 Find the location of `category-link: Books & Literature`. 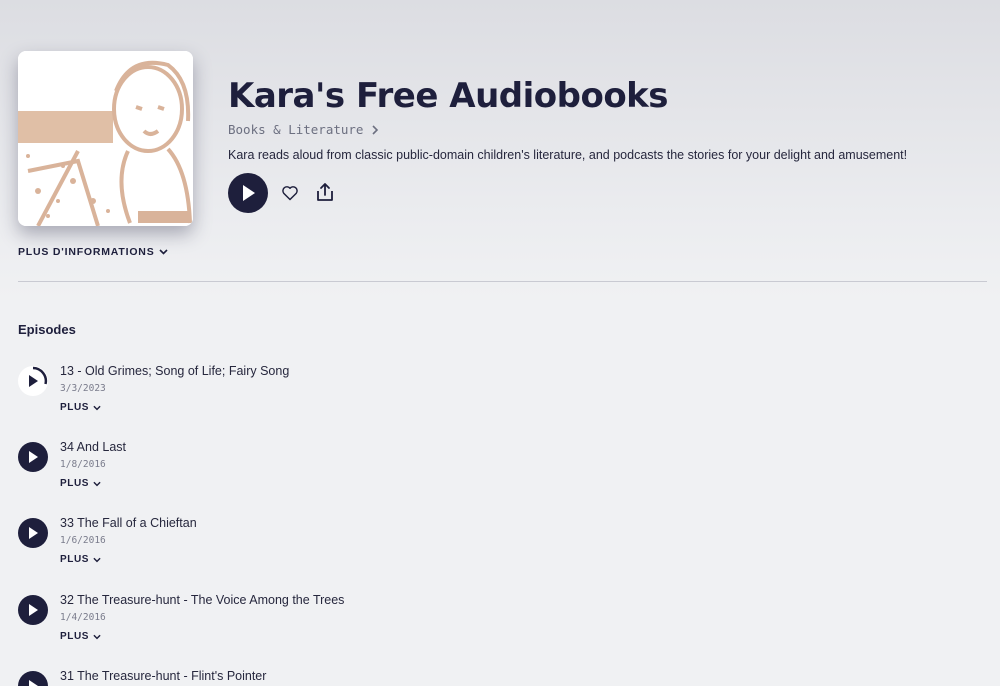

category-link: Books & Literature is located at coordinates (303, 129).